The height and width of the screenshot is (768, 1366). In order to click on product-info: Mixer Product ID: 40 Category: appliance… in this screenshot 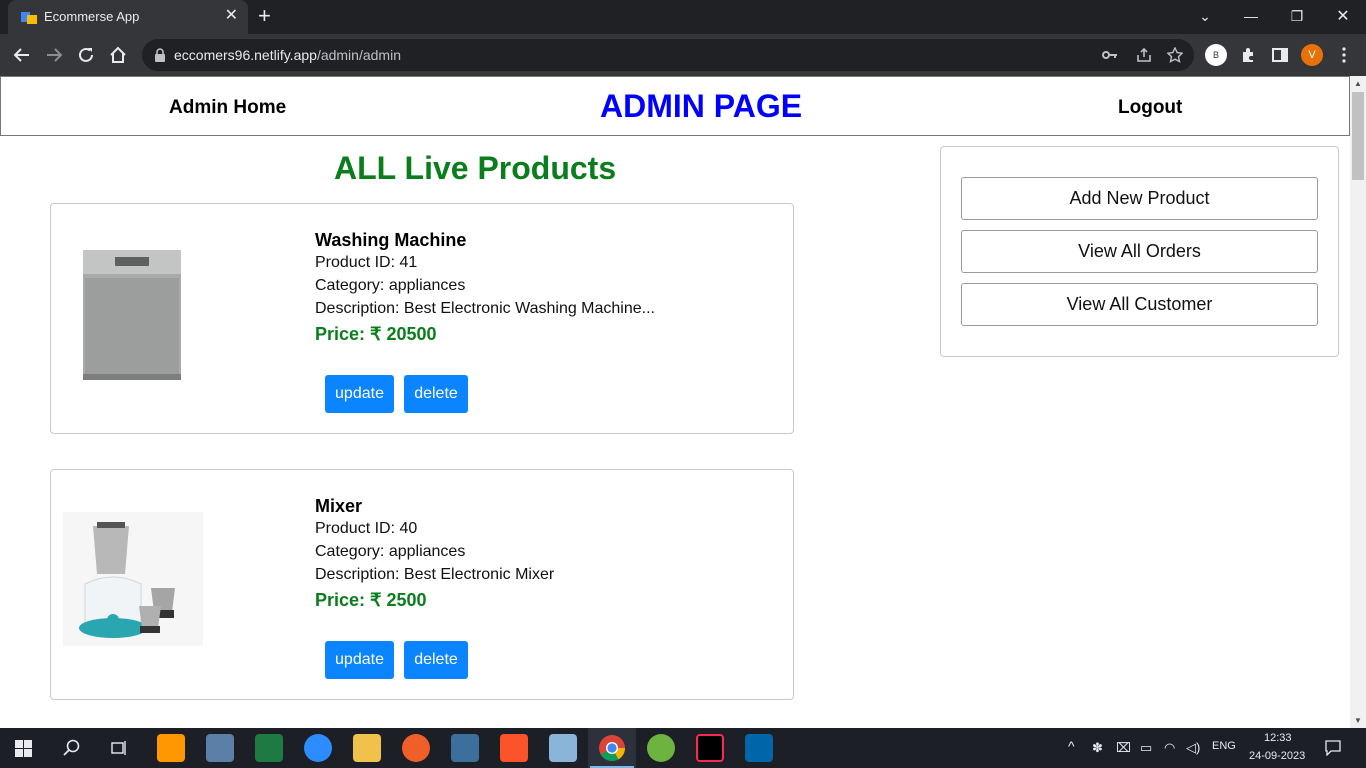, I will do `click(434, 555)`.